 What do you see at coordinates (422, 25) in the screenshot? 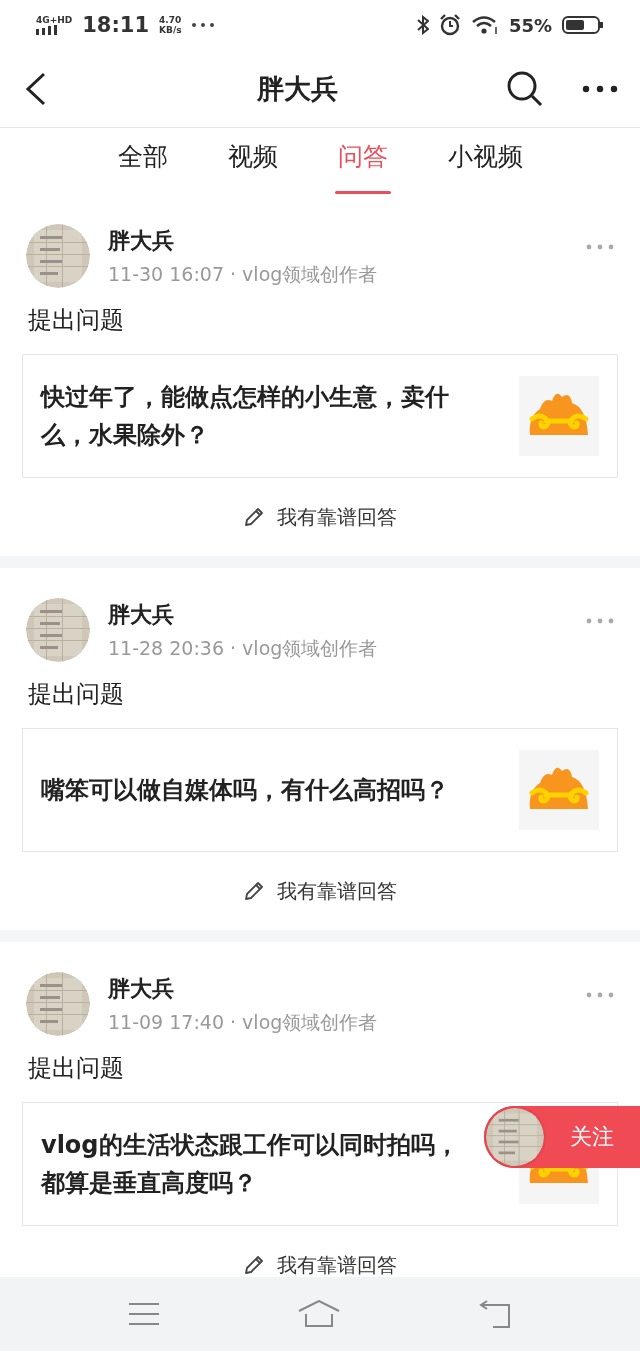
I see `bluetooth-icon` at bounding box center [422, 25].